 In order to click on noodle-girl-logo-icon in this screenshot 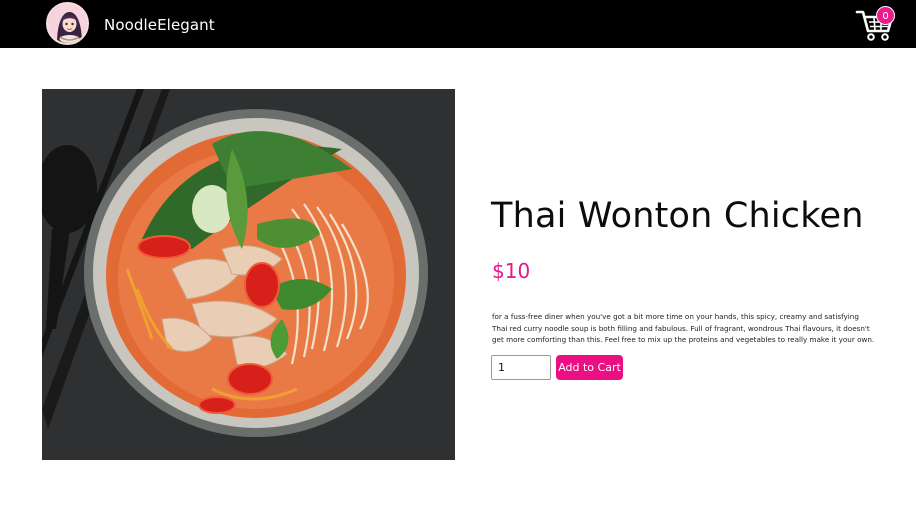, I will do `click(67, 23)`.